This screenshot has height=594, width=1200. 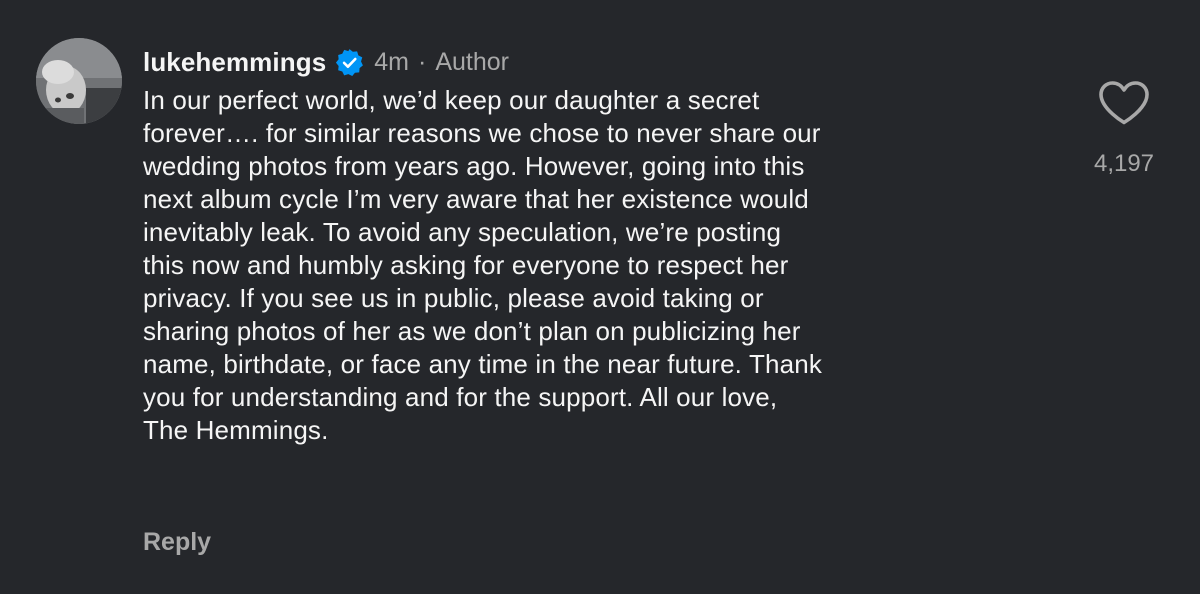 I want to click on reply-button: Reply, so click(x=177, y=542).